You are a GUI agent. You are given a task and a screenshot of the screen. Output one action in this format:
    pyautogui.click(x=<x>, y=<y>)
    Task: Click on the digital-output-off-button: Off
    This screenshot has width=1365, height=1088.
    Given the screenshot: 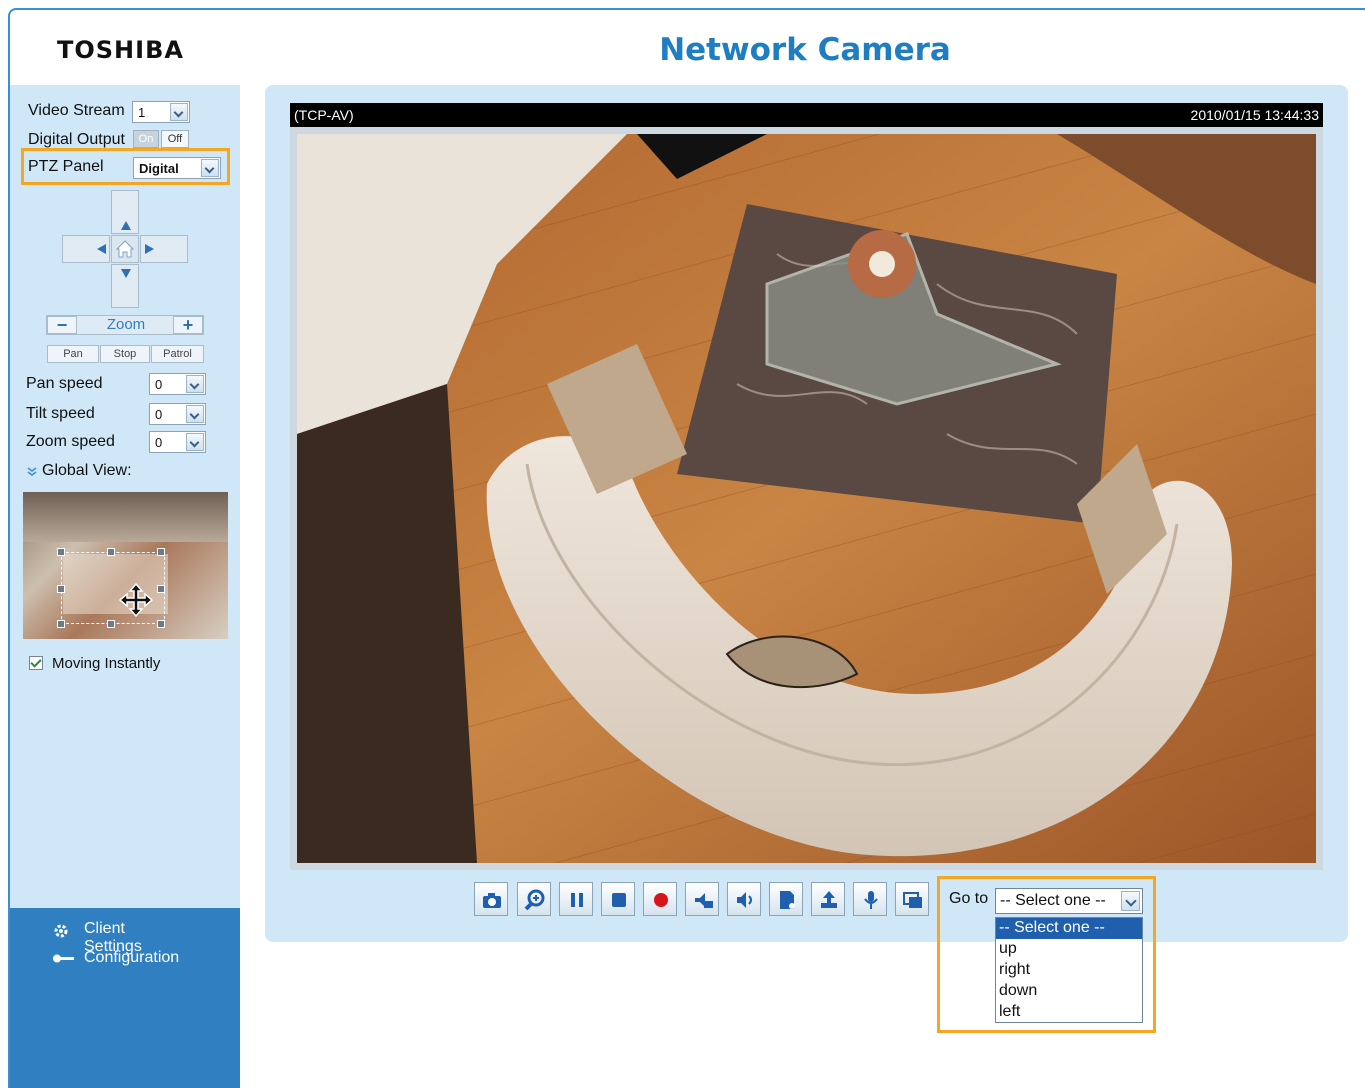 What is the action you would take?
    pyautogui.click(x=175, y=139)
    